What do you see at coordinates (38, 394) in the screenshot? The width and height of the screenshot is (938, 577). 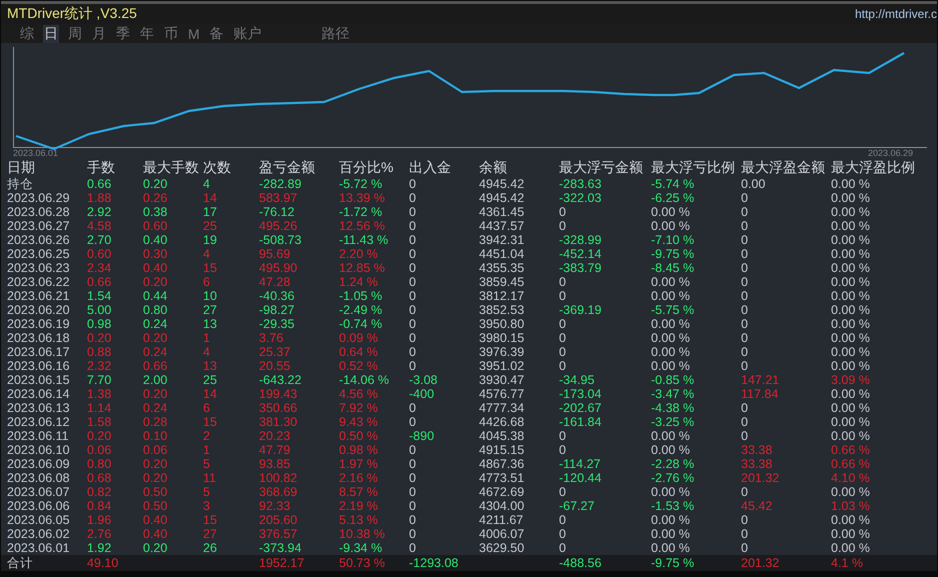 I see `table-cell: 2023.06.14` at bounding box center [38, 394].